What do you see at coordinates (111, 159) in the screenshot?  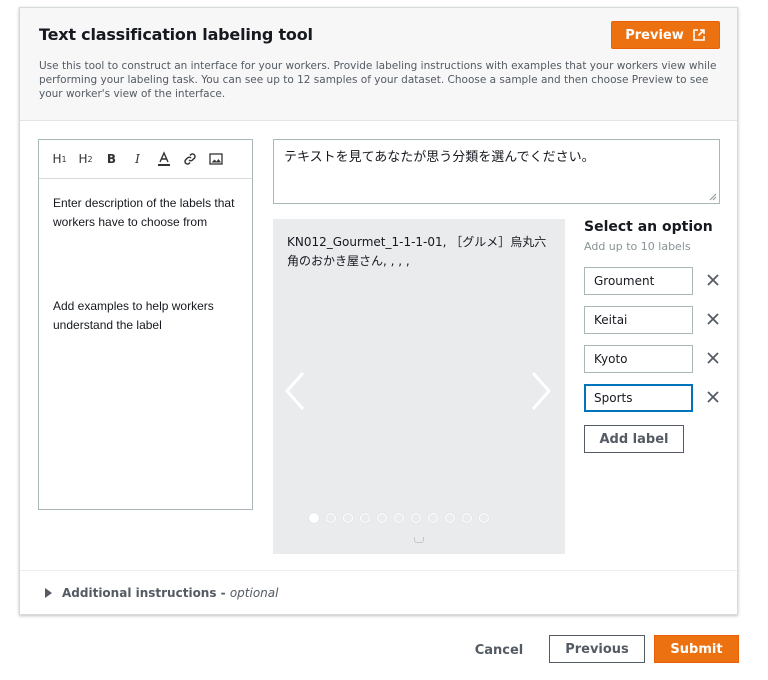 I see `bold-icon: B` at bounding box center [111, 159].